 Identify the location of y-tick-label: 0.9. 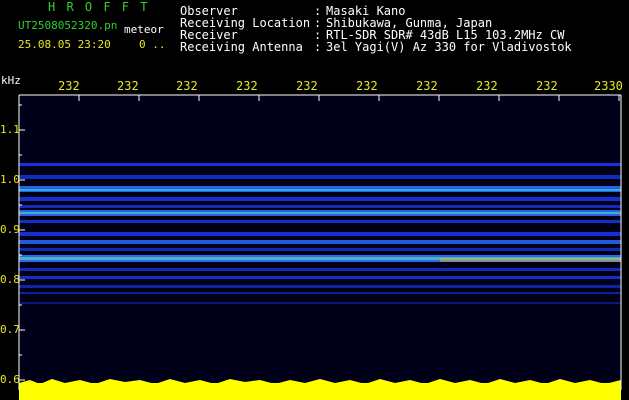
(10, 229).